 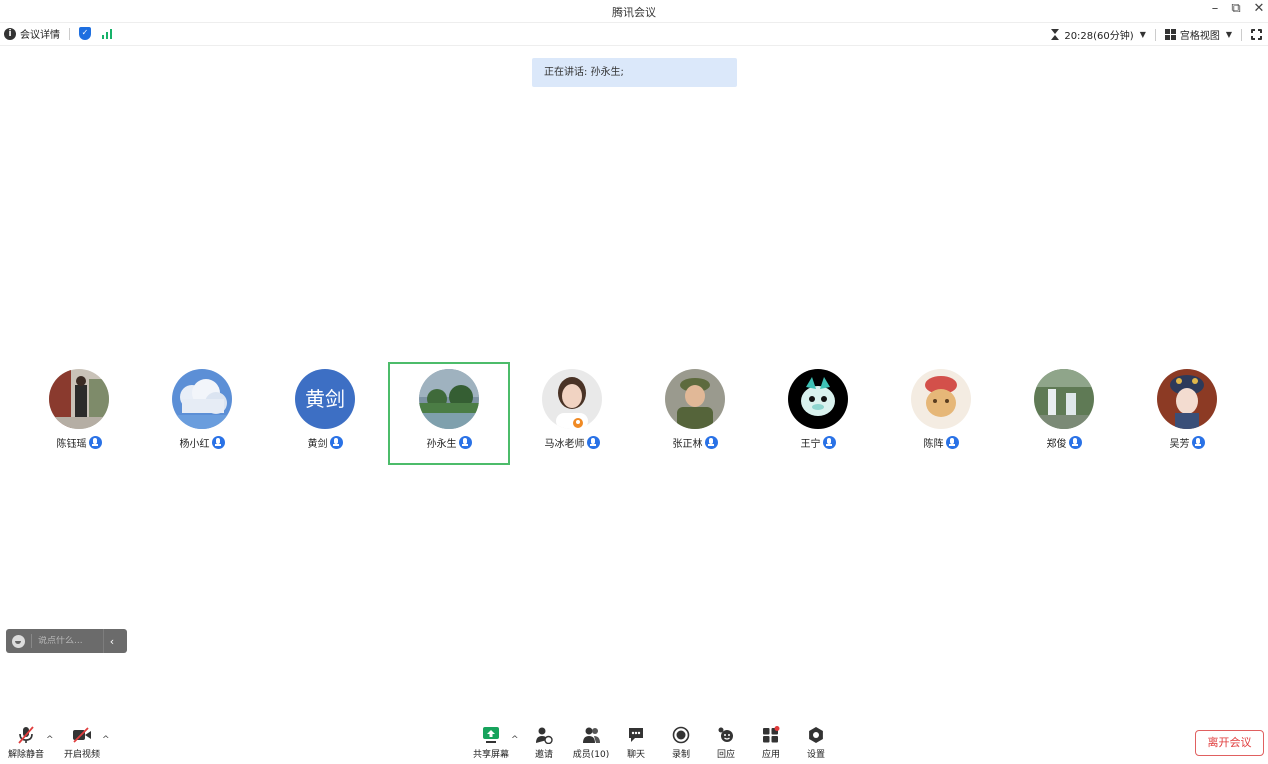 What do you see at coordinates (635, 755) in the screenshot?
I see `chat-label: 聊天` at bounding box center [635, 755].